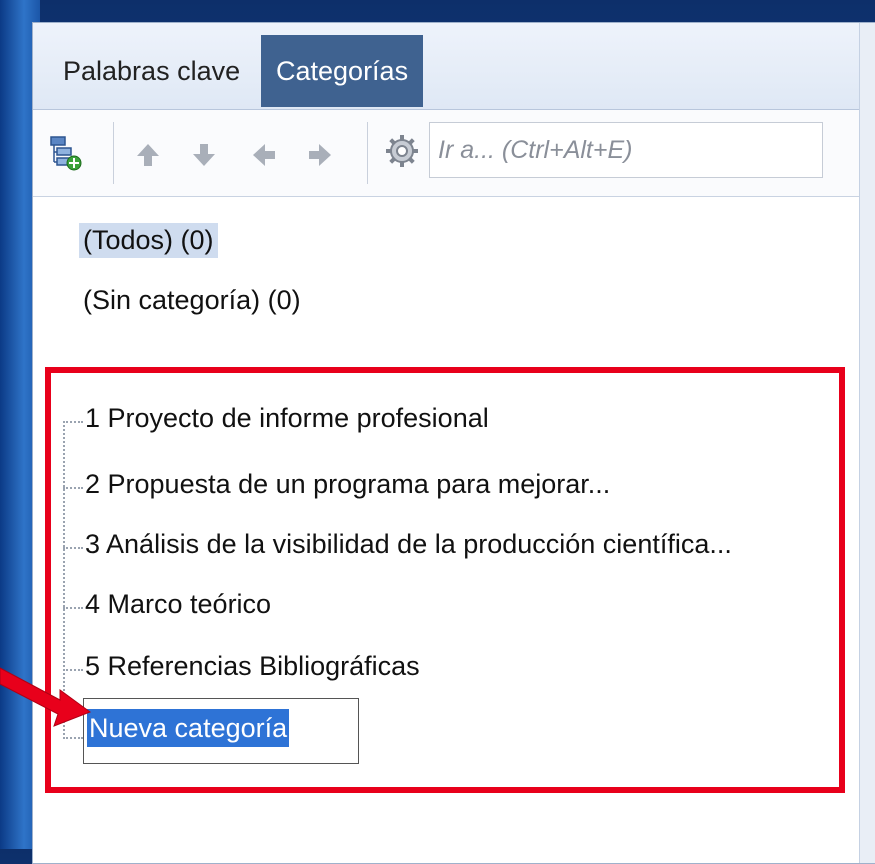 This screenshot has width=875, height=864. I want to click on toolbar, so click(446, 153).